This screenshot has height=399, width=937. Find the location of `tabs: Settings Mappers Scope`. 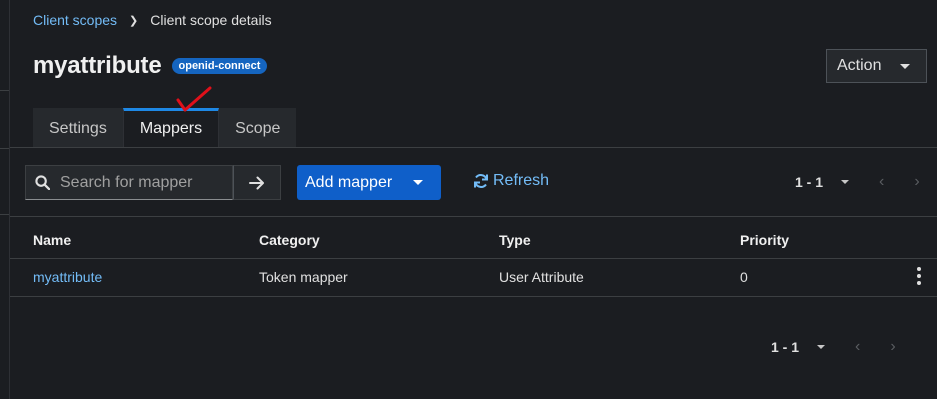

tabs: Settings Mappers Scope is located at coordinates (165, 127).